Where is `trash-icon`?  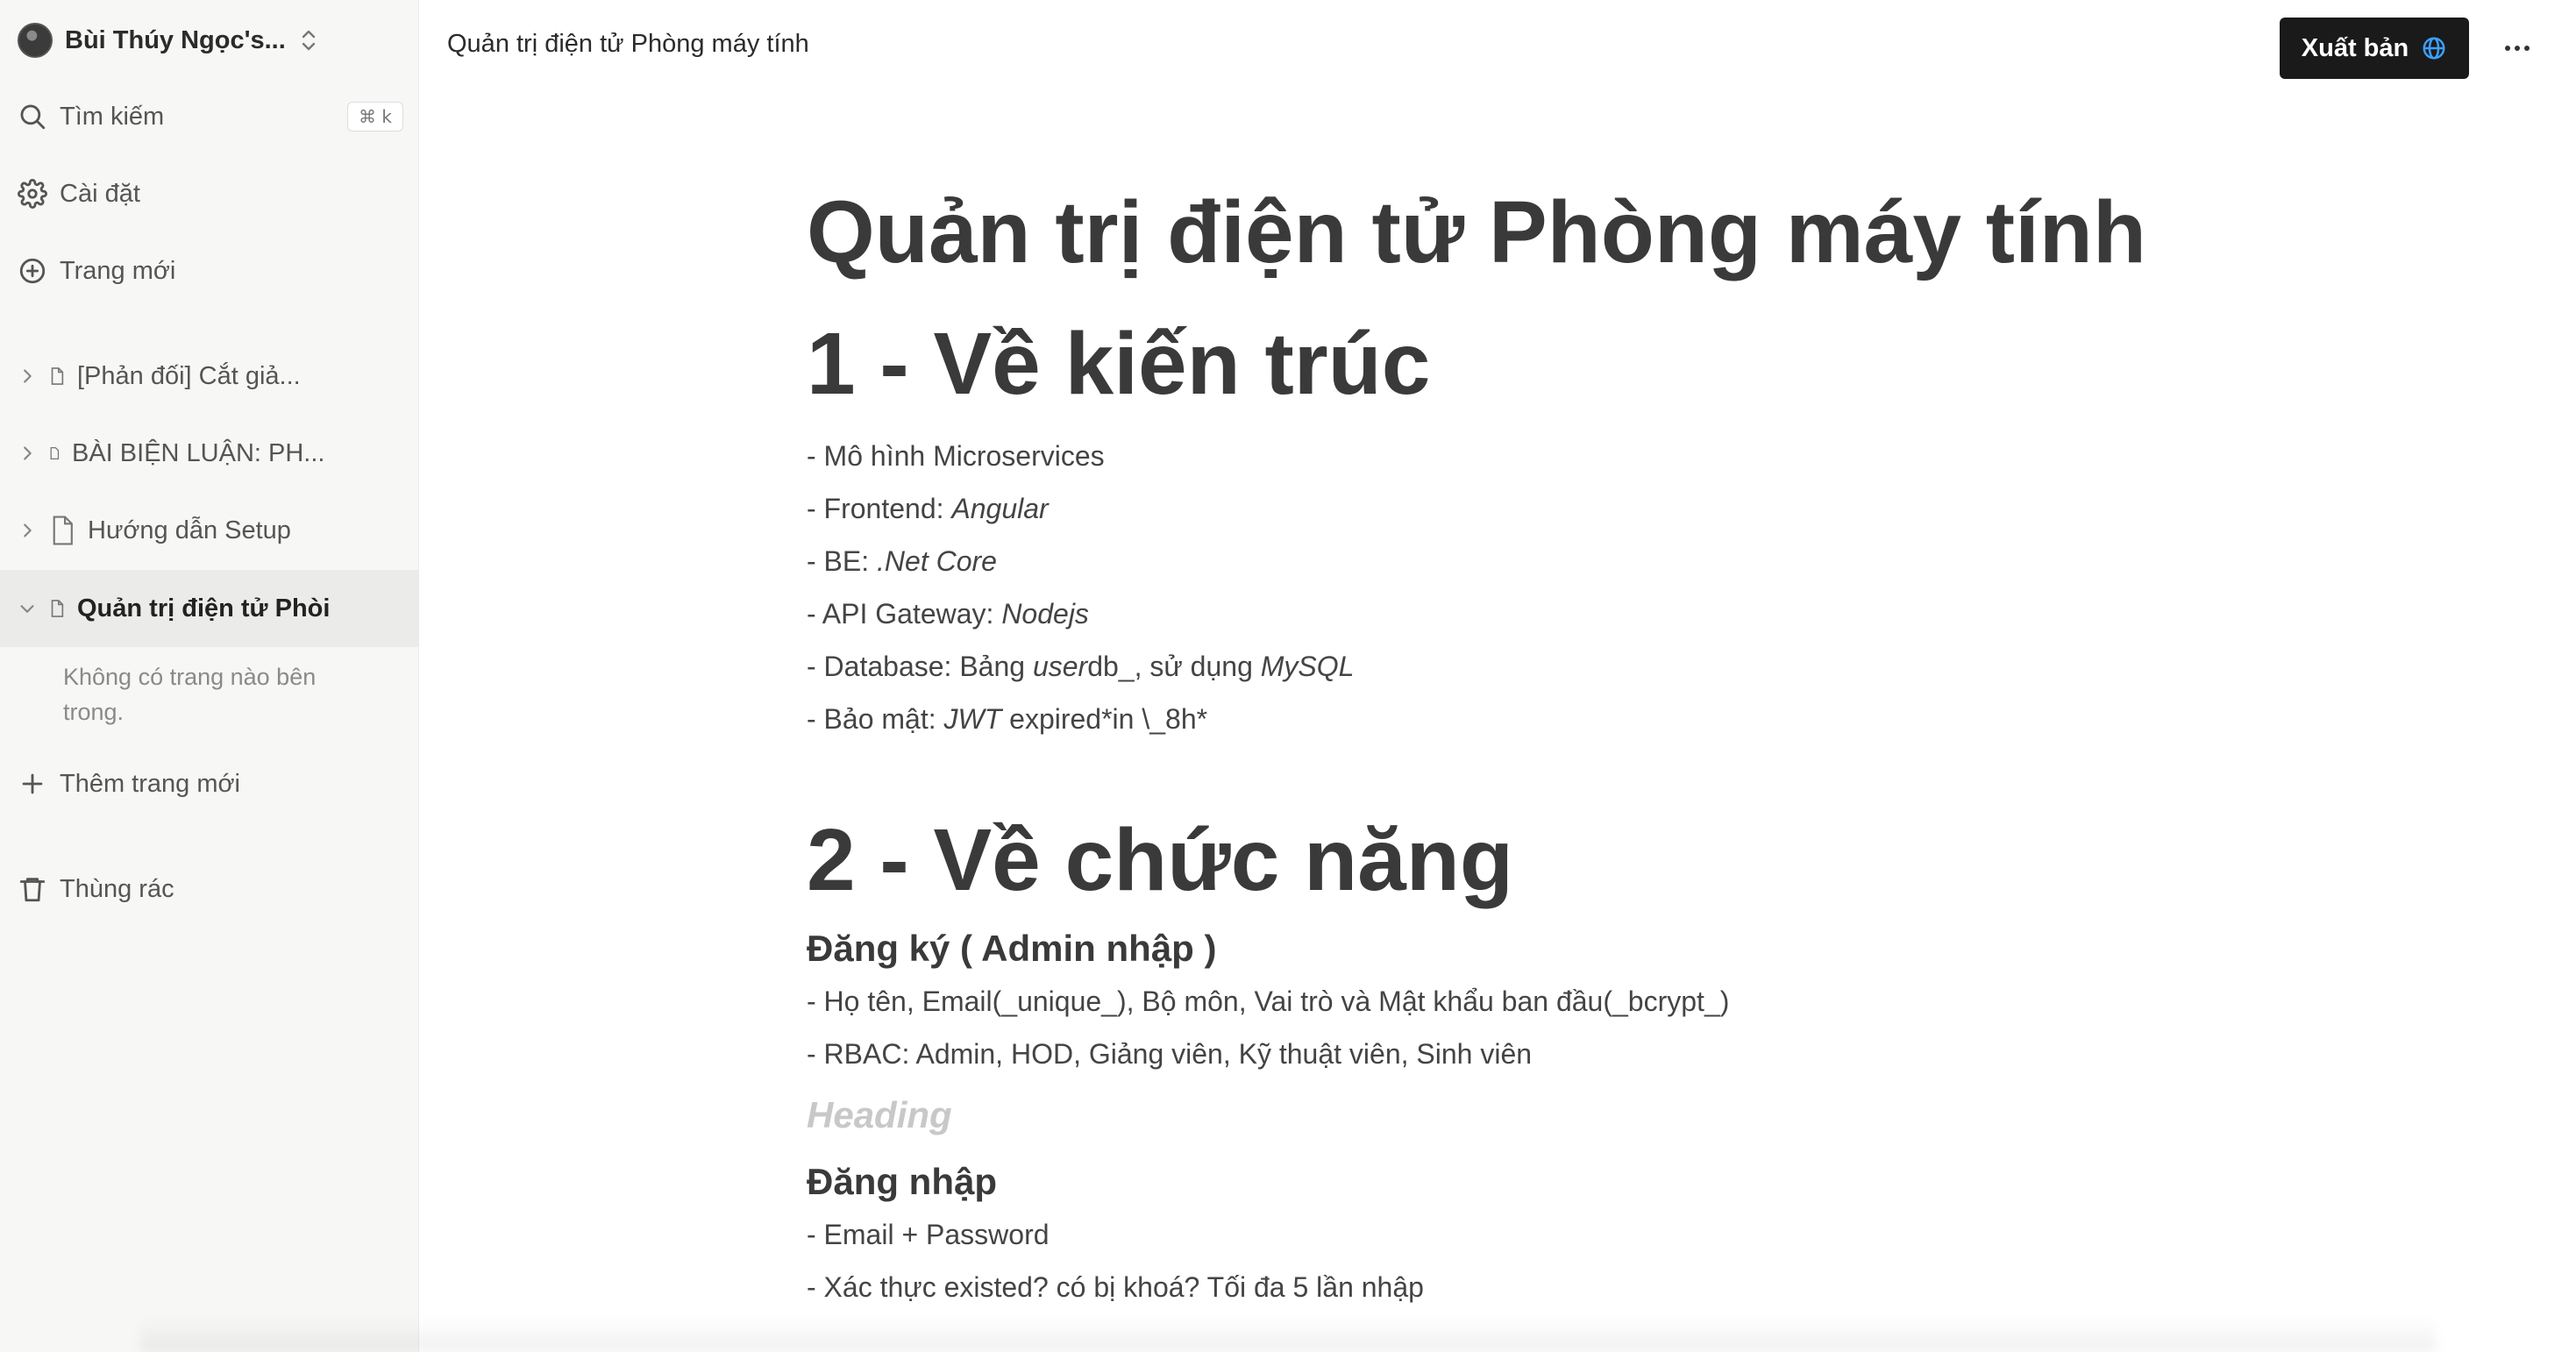 trash-icon is located at coordinates (32, 890).